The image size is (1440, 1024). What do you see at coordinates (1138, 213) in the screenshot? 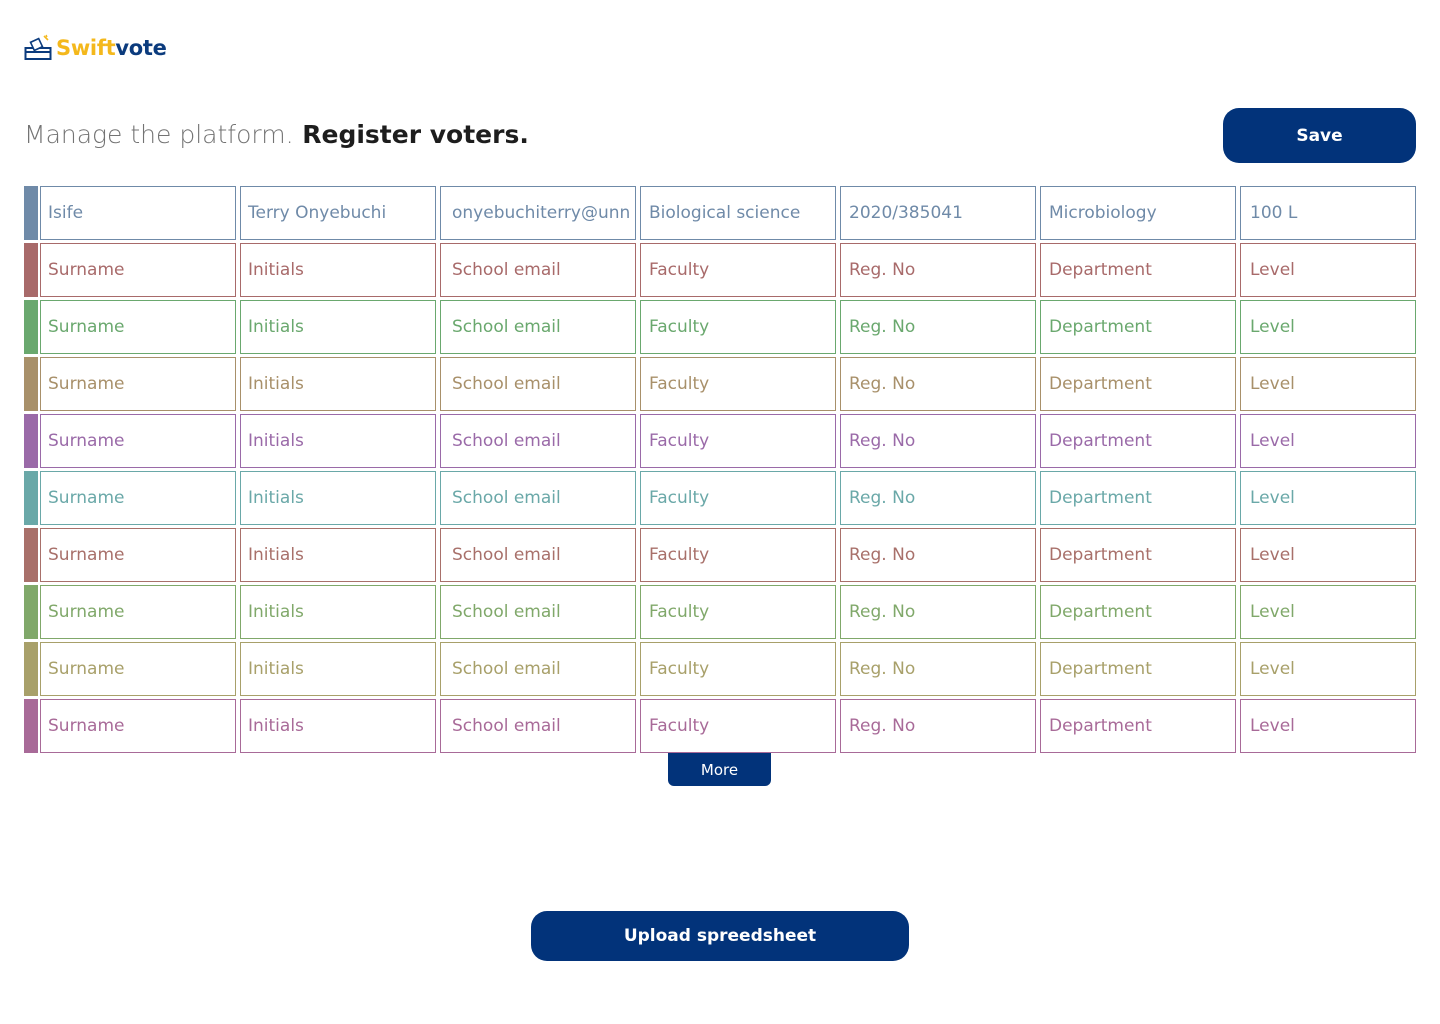
I see `department-field: Microbiology` at bounding box center [1138, 213].